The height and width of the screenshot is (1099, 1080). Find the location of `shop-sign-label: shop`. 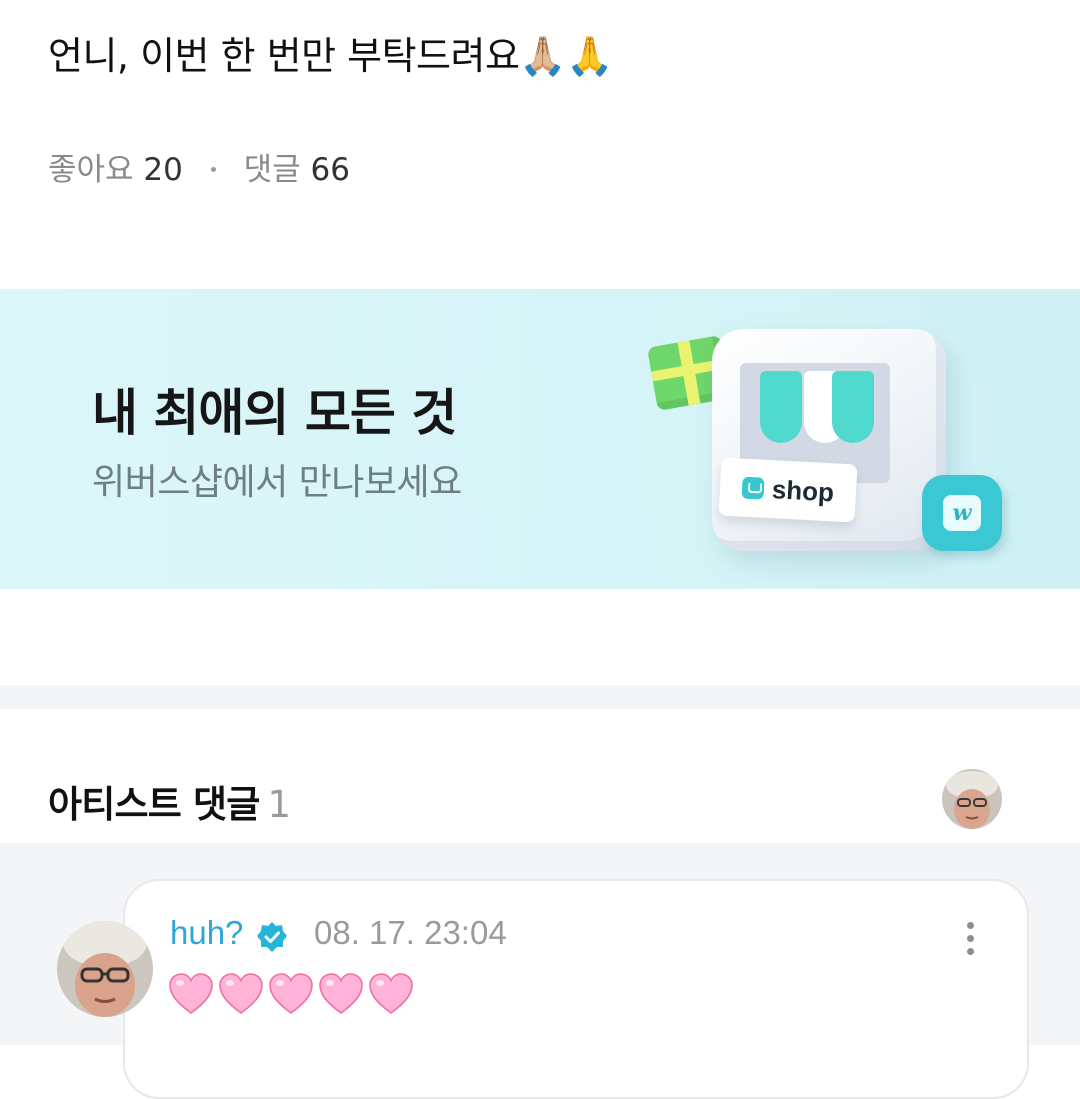

shop-sign-label: shop is located at coordinates (803, 490).